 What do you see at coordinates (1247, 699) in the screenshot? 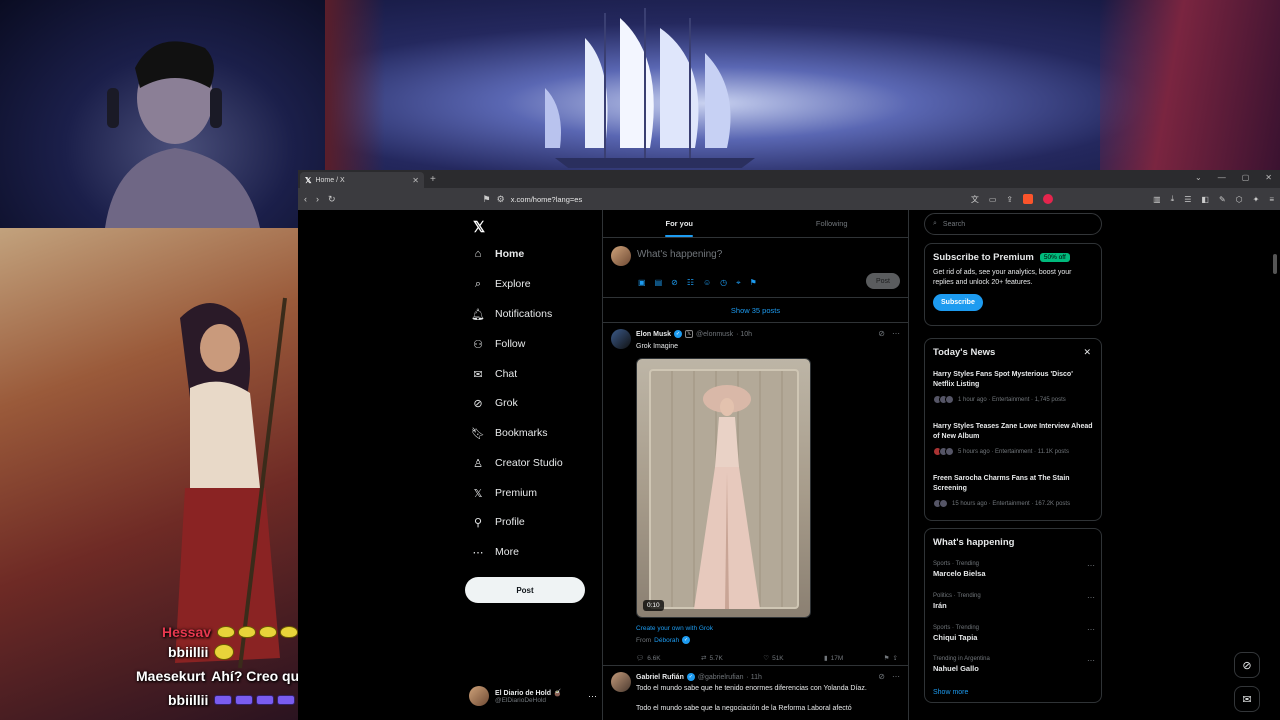
I see `messages-float-button: ✉` at bounding box center [1247, 699].